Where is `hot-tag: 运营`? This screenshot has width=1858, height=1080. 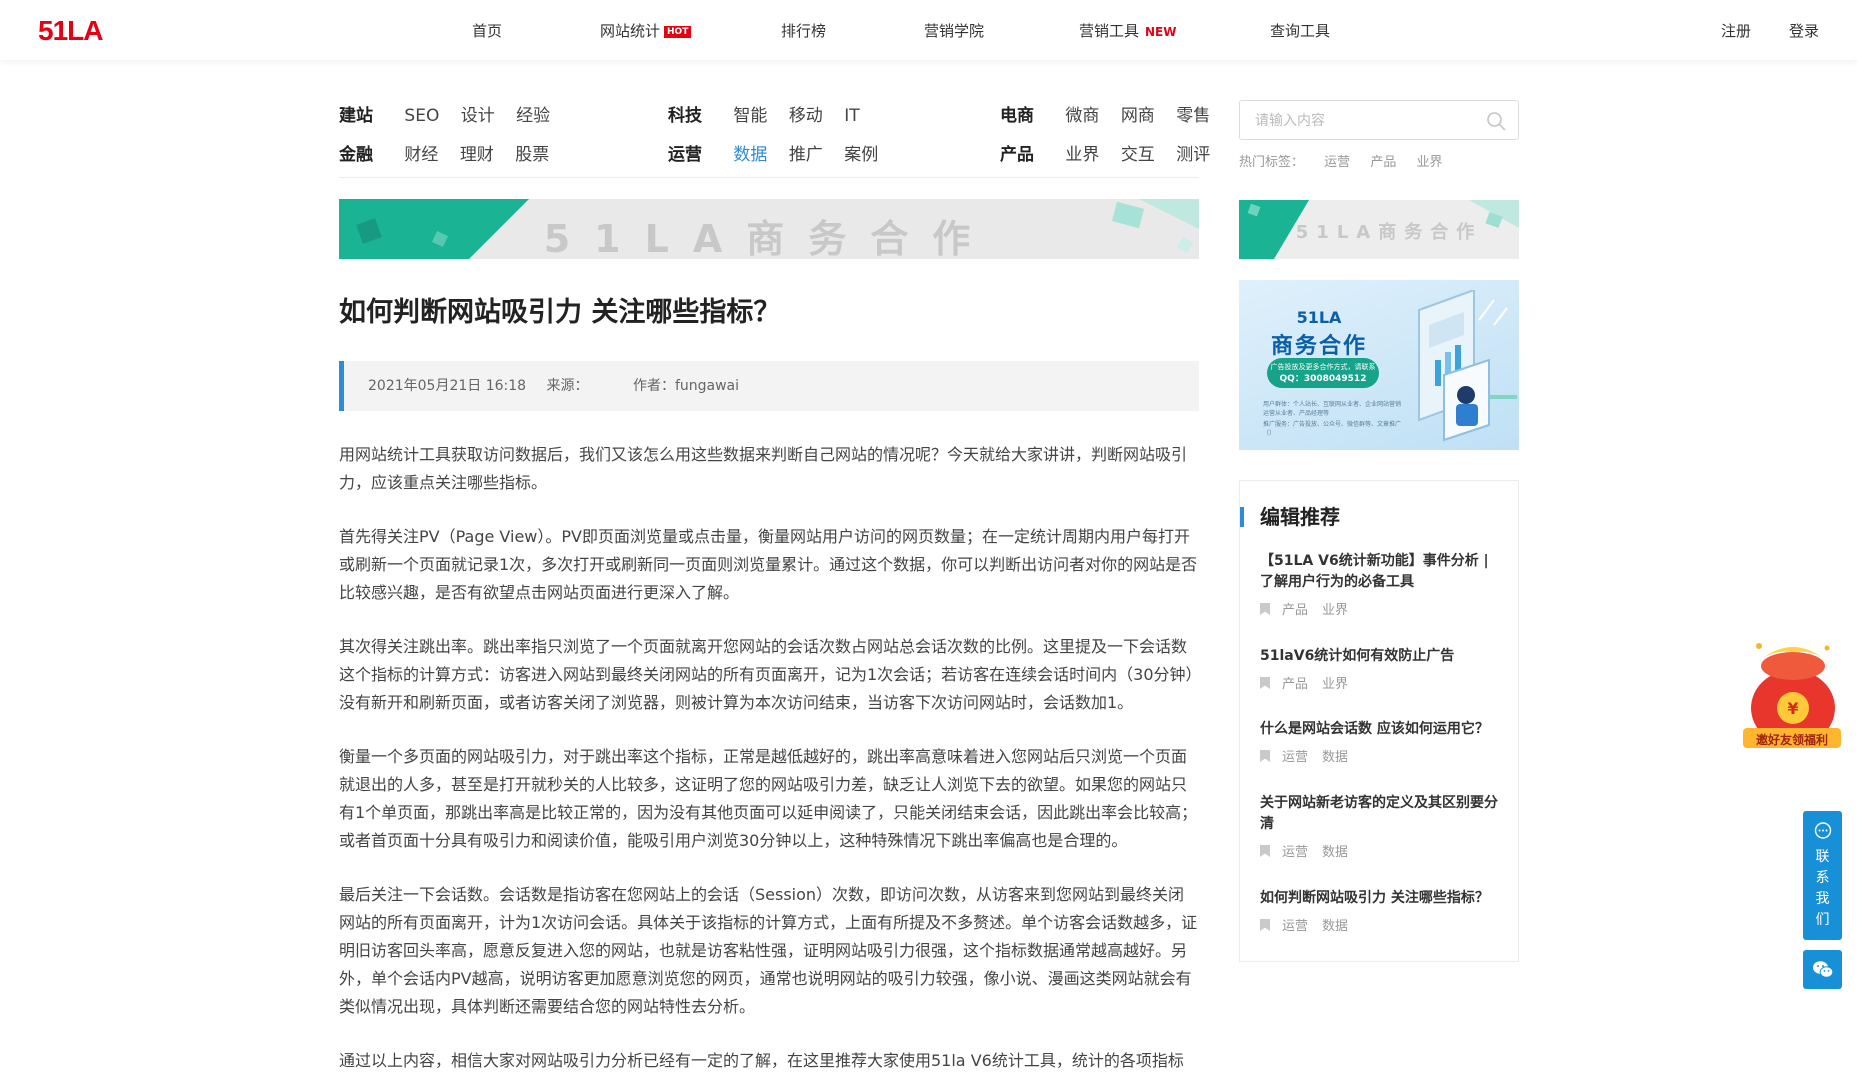 hot-tag: 运营 is located at coordinates (1337, 162).